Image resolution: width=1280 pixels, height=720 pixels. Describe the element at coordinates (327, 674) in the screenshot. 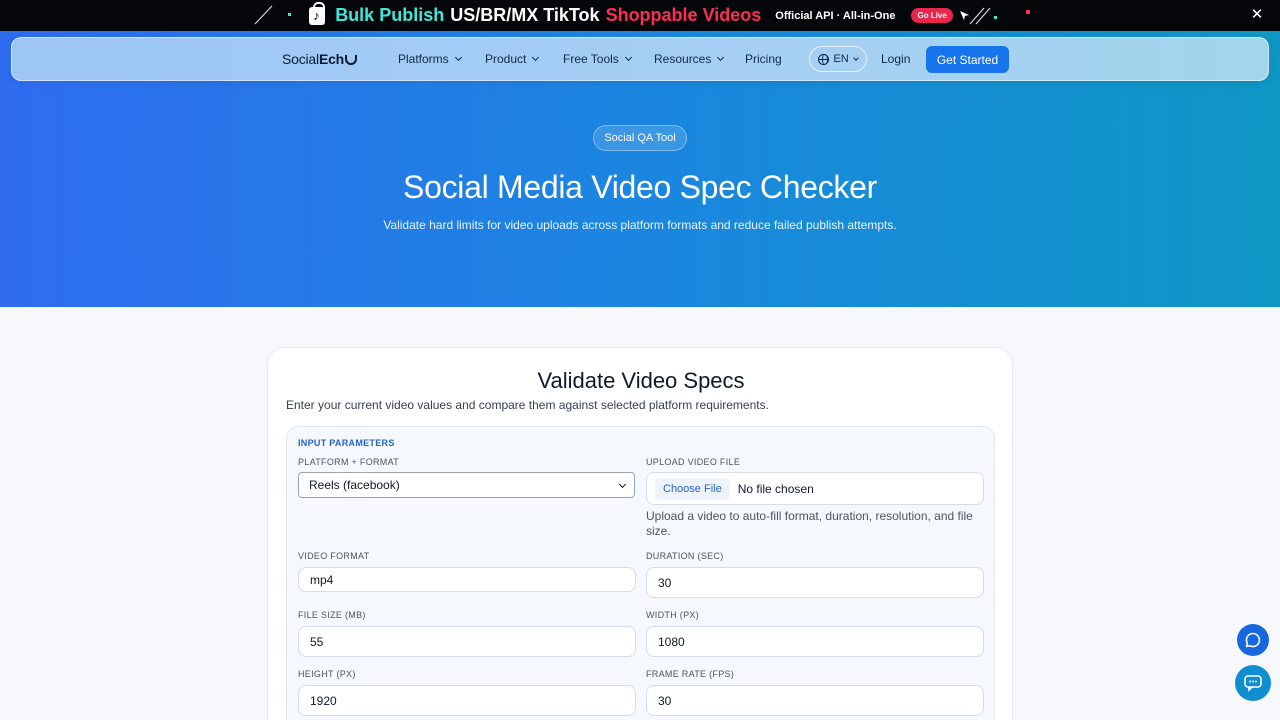

I see `height-label: HEIGHT (PX)` at that location.